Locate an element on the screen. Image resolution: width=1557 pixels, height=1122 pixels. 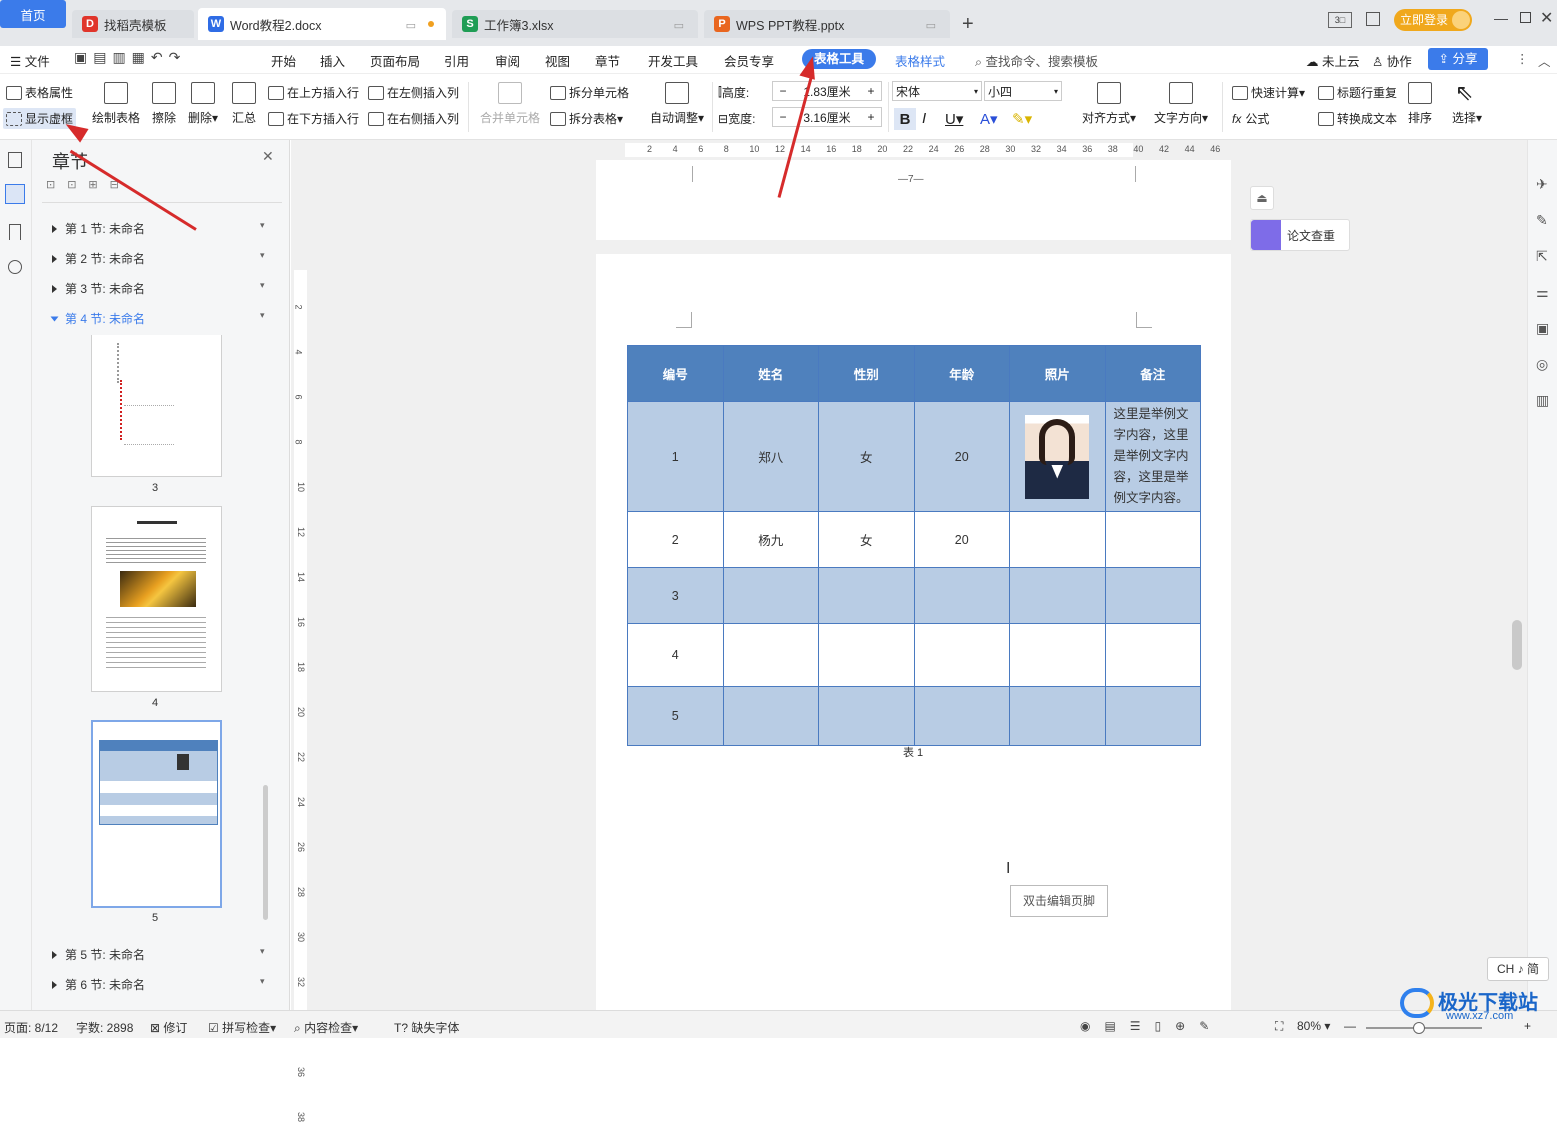
table-header-cell: 照片 is located at coordinates (1057, 373).